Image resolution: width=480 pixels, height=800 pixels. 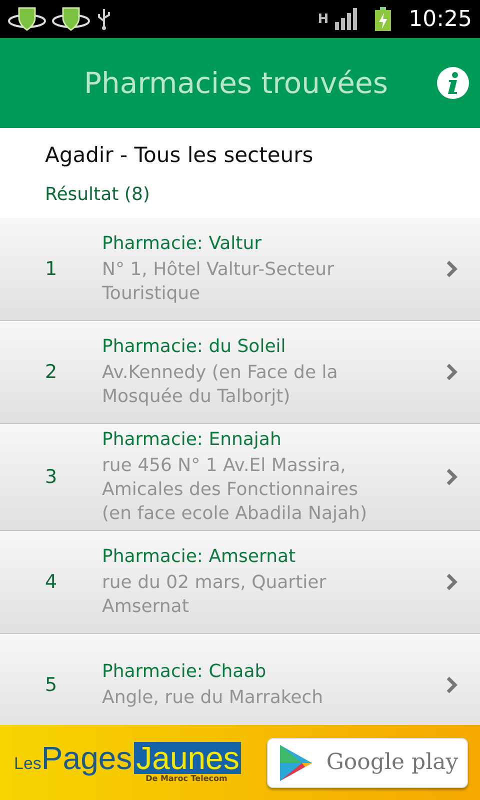 What do you see at coordinates (188, 758) in the screenshot?
I see `logo-highlight: Jaunes` at bounding box center [188, 758].